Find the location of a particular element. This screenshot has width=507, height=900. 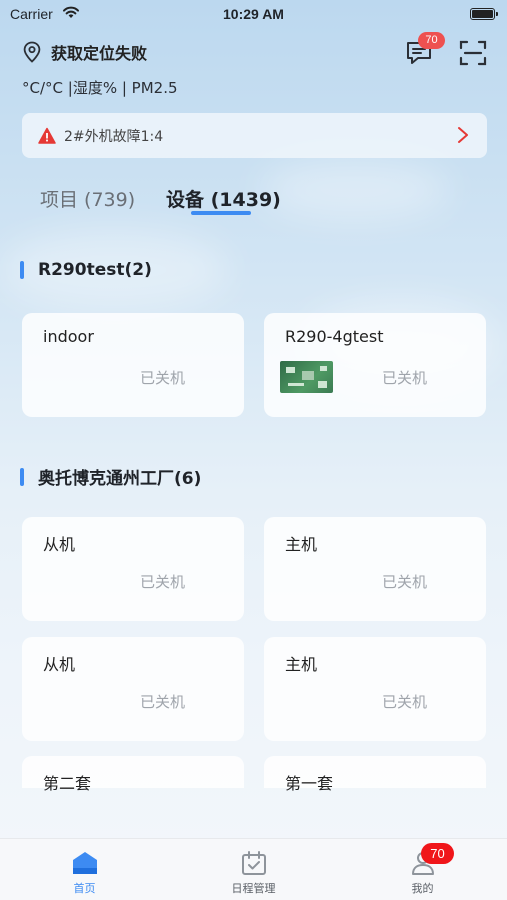

status-bar: Carrier 10:29 AM is located at coordinates (253, 15).